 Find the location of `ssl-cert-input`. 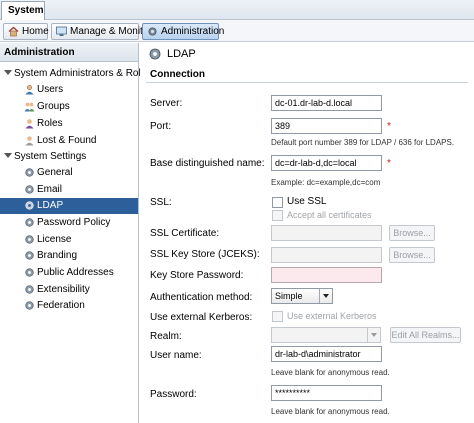

ssl-cert-input is located at coordinates (326, 233).